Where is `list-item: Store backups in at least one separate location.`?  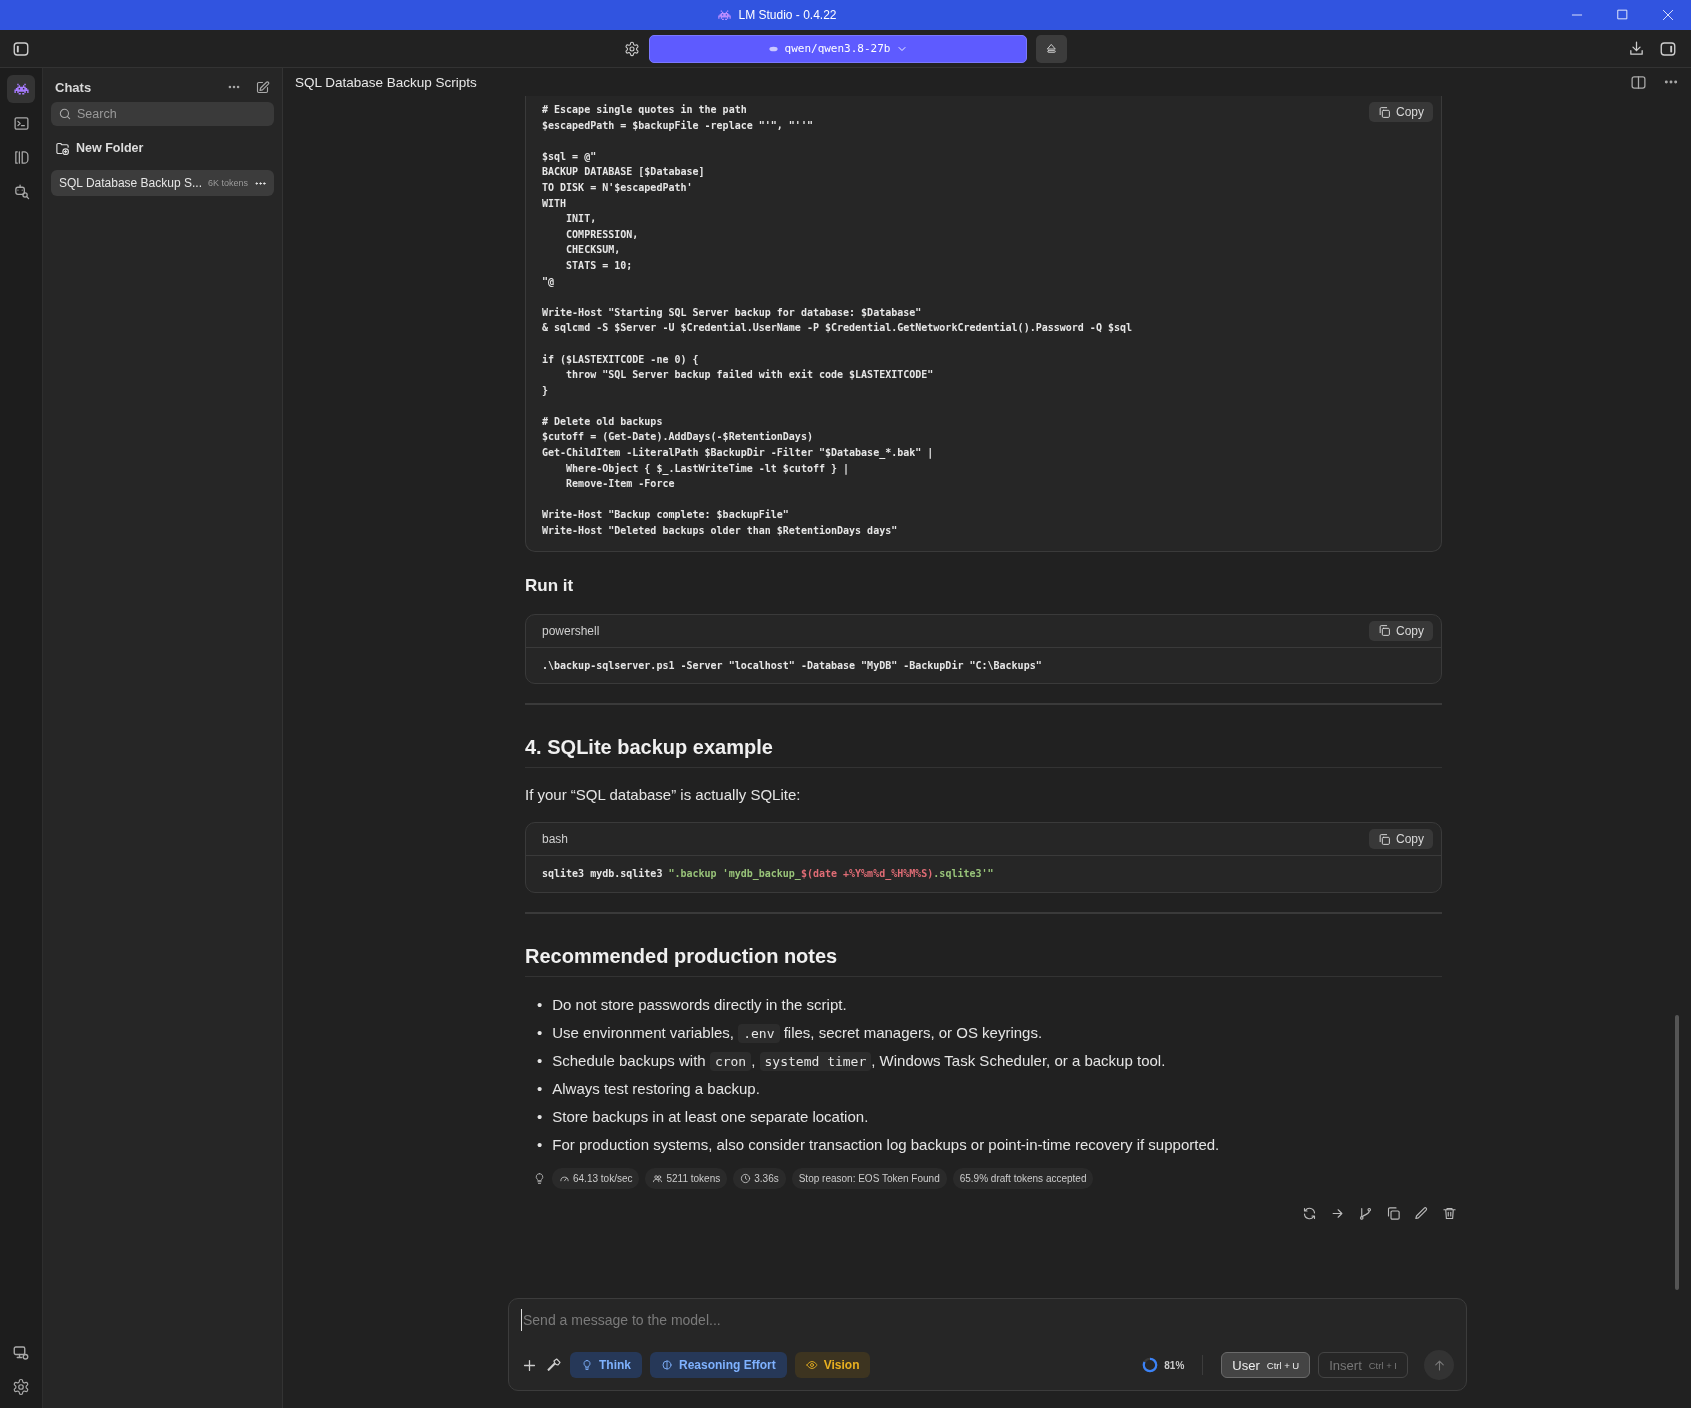
list-item: Store backups in at least one separate location. is located at coordinates (710, 1116).